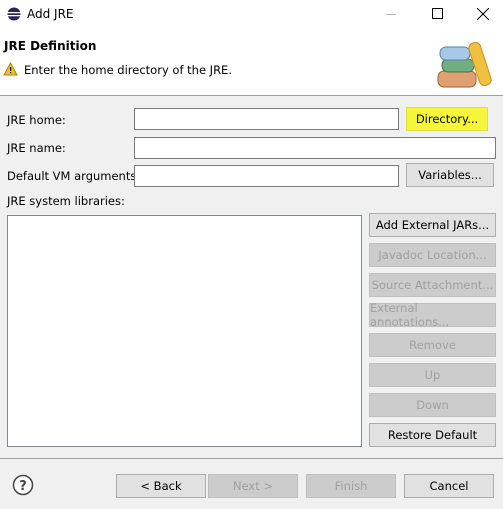 Image resolution: width=503 pixels, height=509 pixels. Describe the element at coordinates (66, 201) in the screenshot. I see `libraries-label: JRE system libraries:` at that location.